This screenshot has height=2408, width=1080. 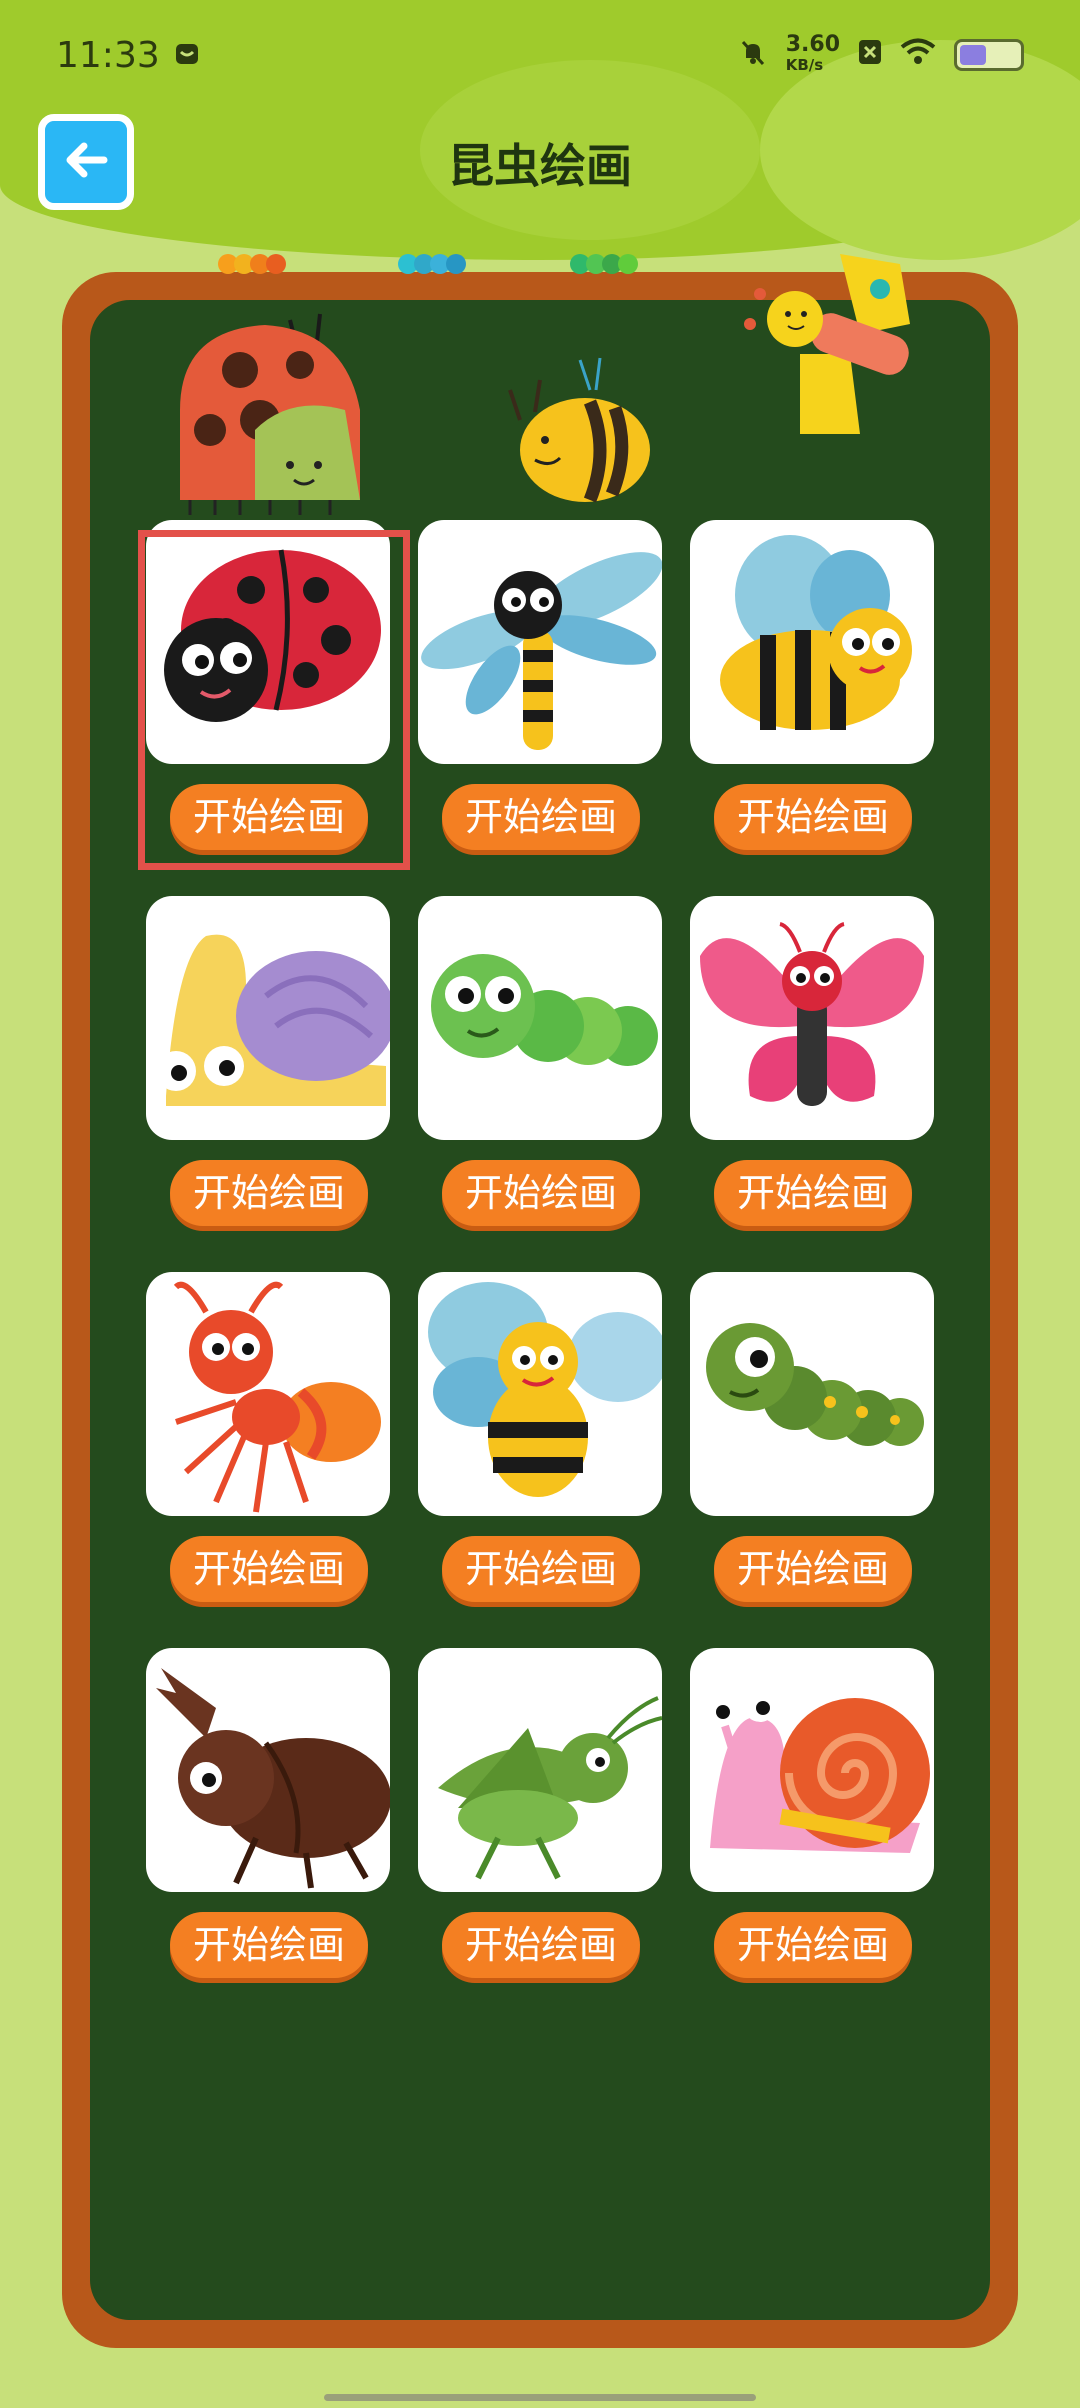 What do you see at coordinates (268, 1018) in the screenshot?
I see `insect-card-snail-yellow` at bounding box center [268, 1018].